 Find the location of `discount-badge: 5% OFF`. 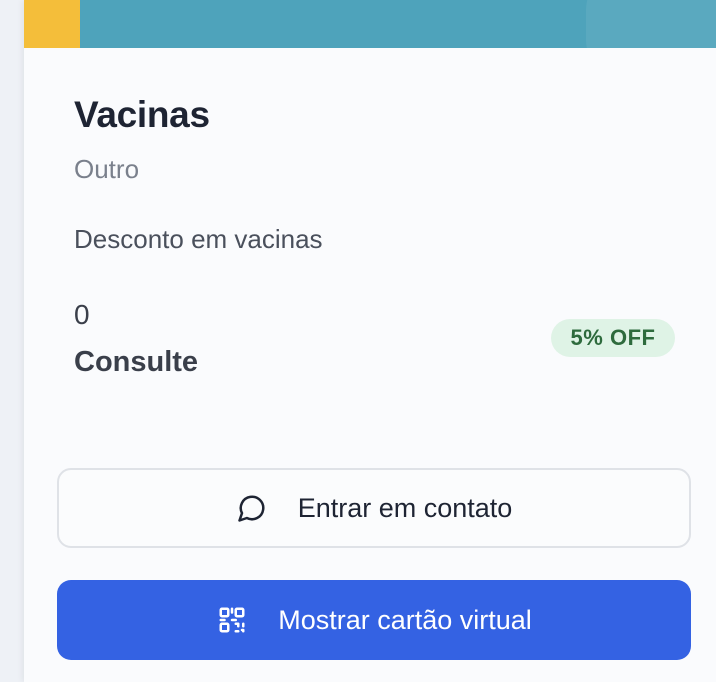

discount-badge: 5% OFF is located at coordinates (613, 338).